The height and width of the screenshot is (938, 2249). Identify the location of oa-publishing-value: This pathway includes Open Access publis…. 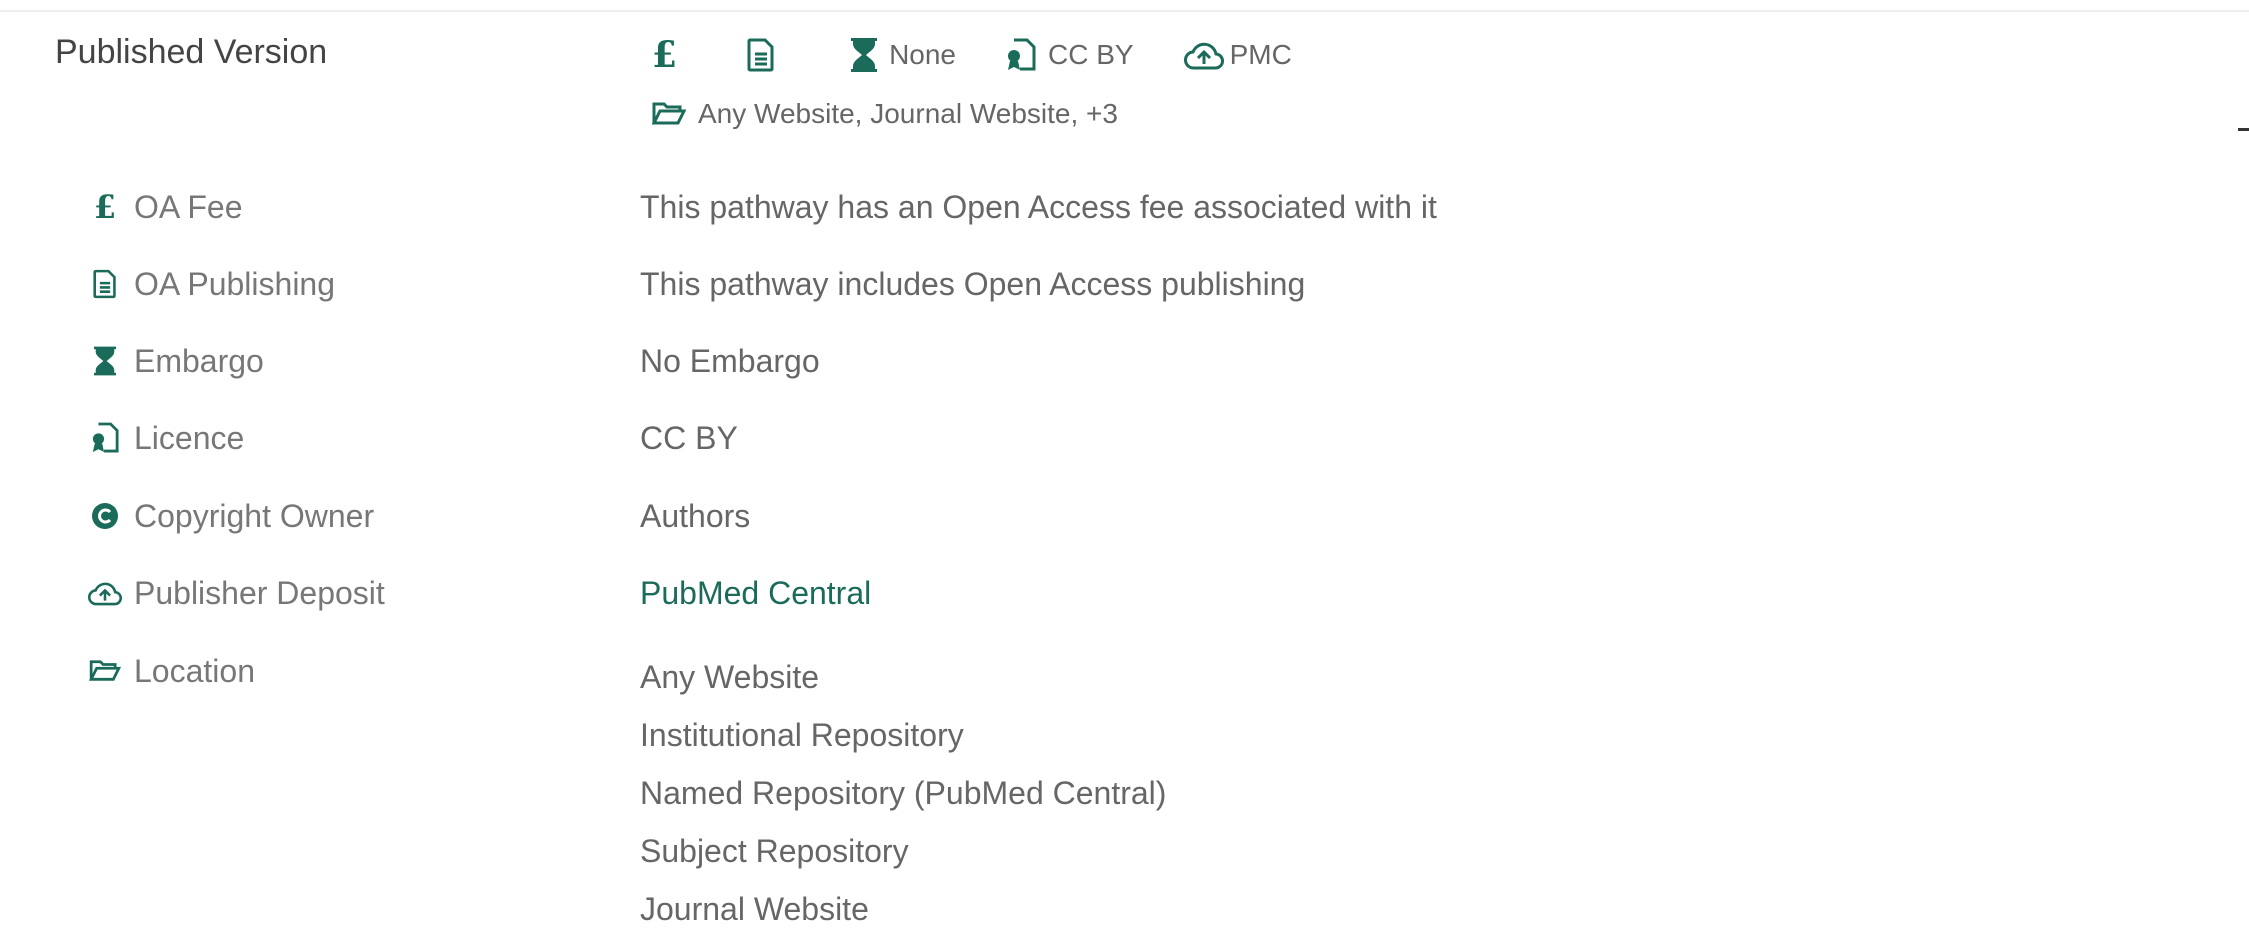
(973, 284).